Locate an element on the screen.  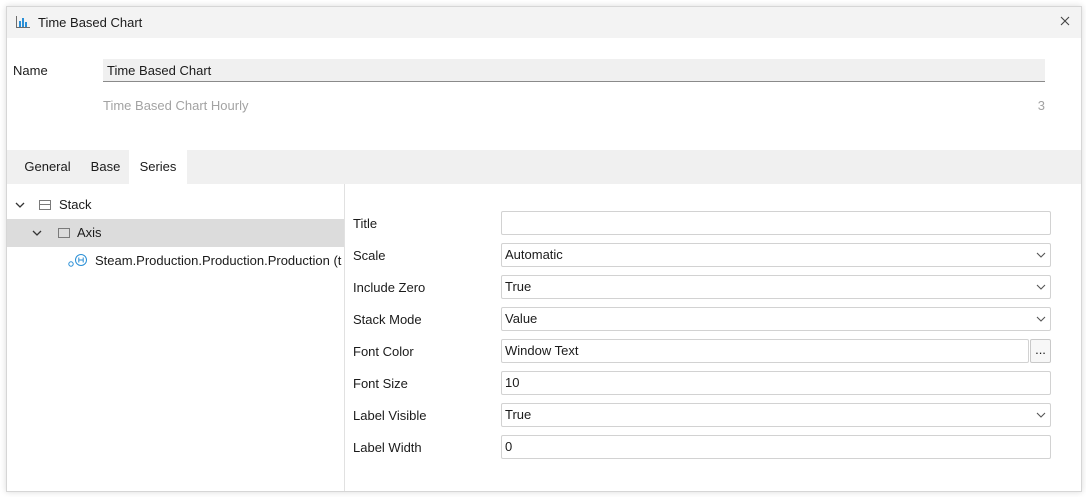
label-visible-select: True is located at coordinates (776, 415).